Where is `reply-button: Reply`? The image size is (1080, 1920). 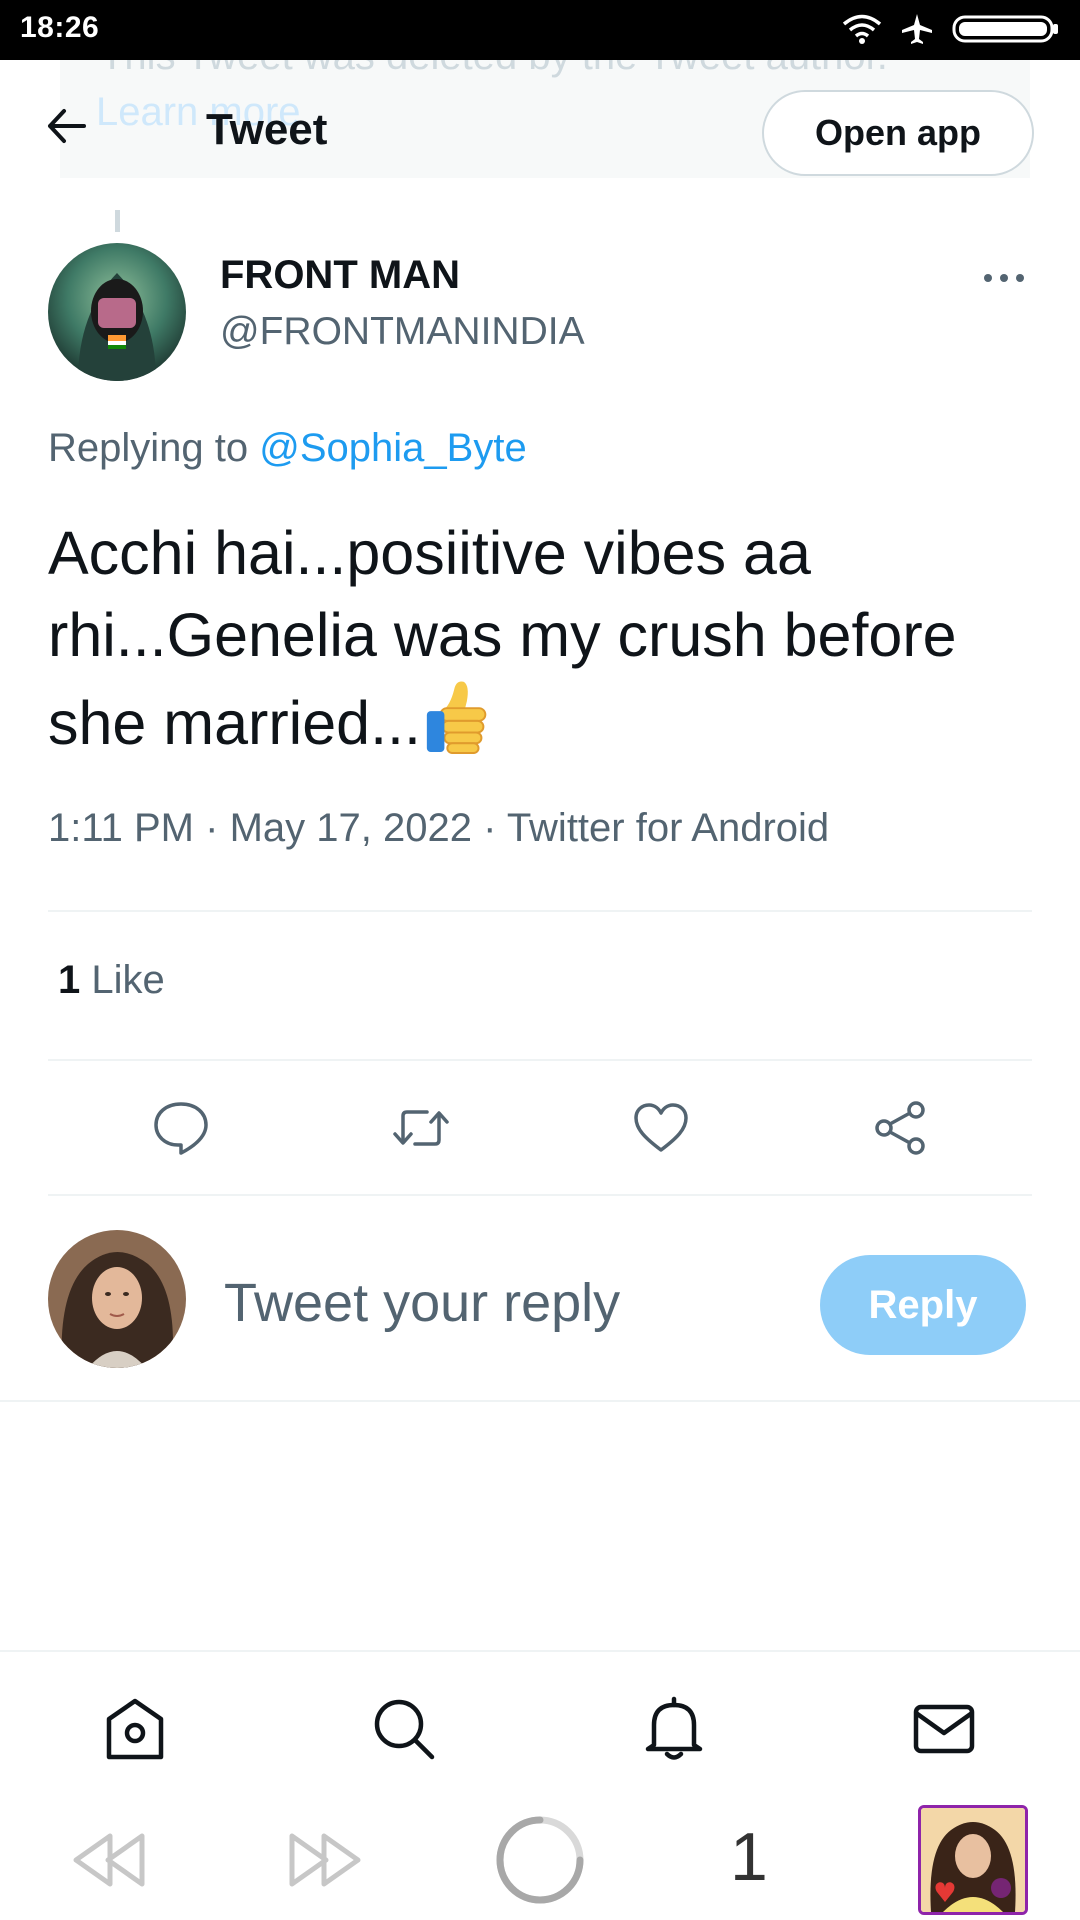 reply-button: Reply is located at coordinates (923, 1305).